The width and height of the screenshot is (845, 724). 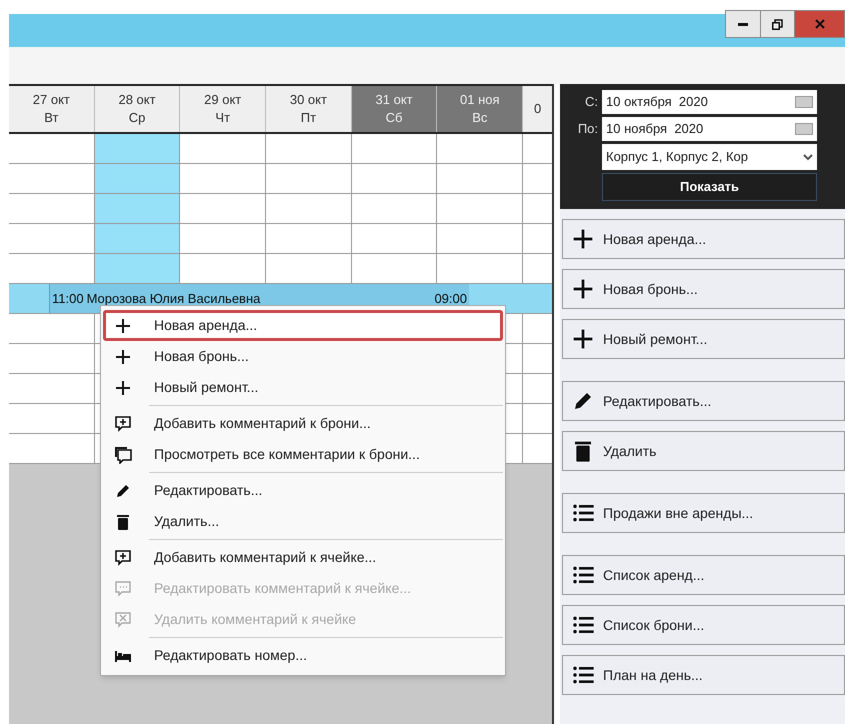 What do you see at coordinates (591, 102) in the screenshot?
I see `field-label: С:` at bounding box center [591, 102].